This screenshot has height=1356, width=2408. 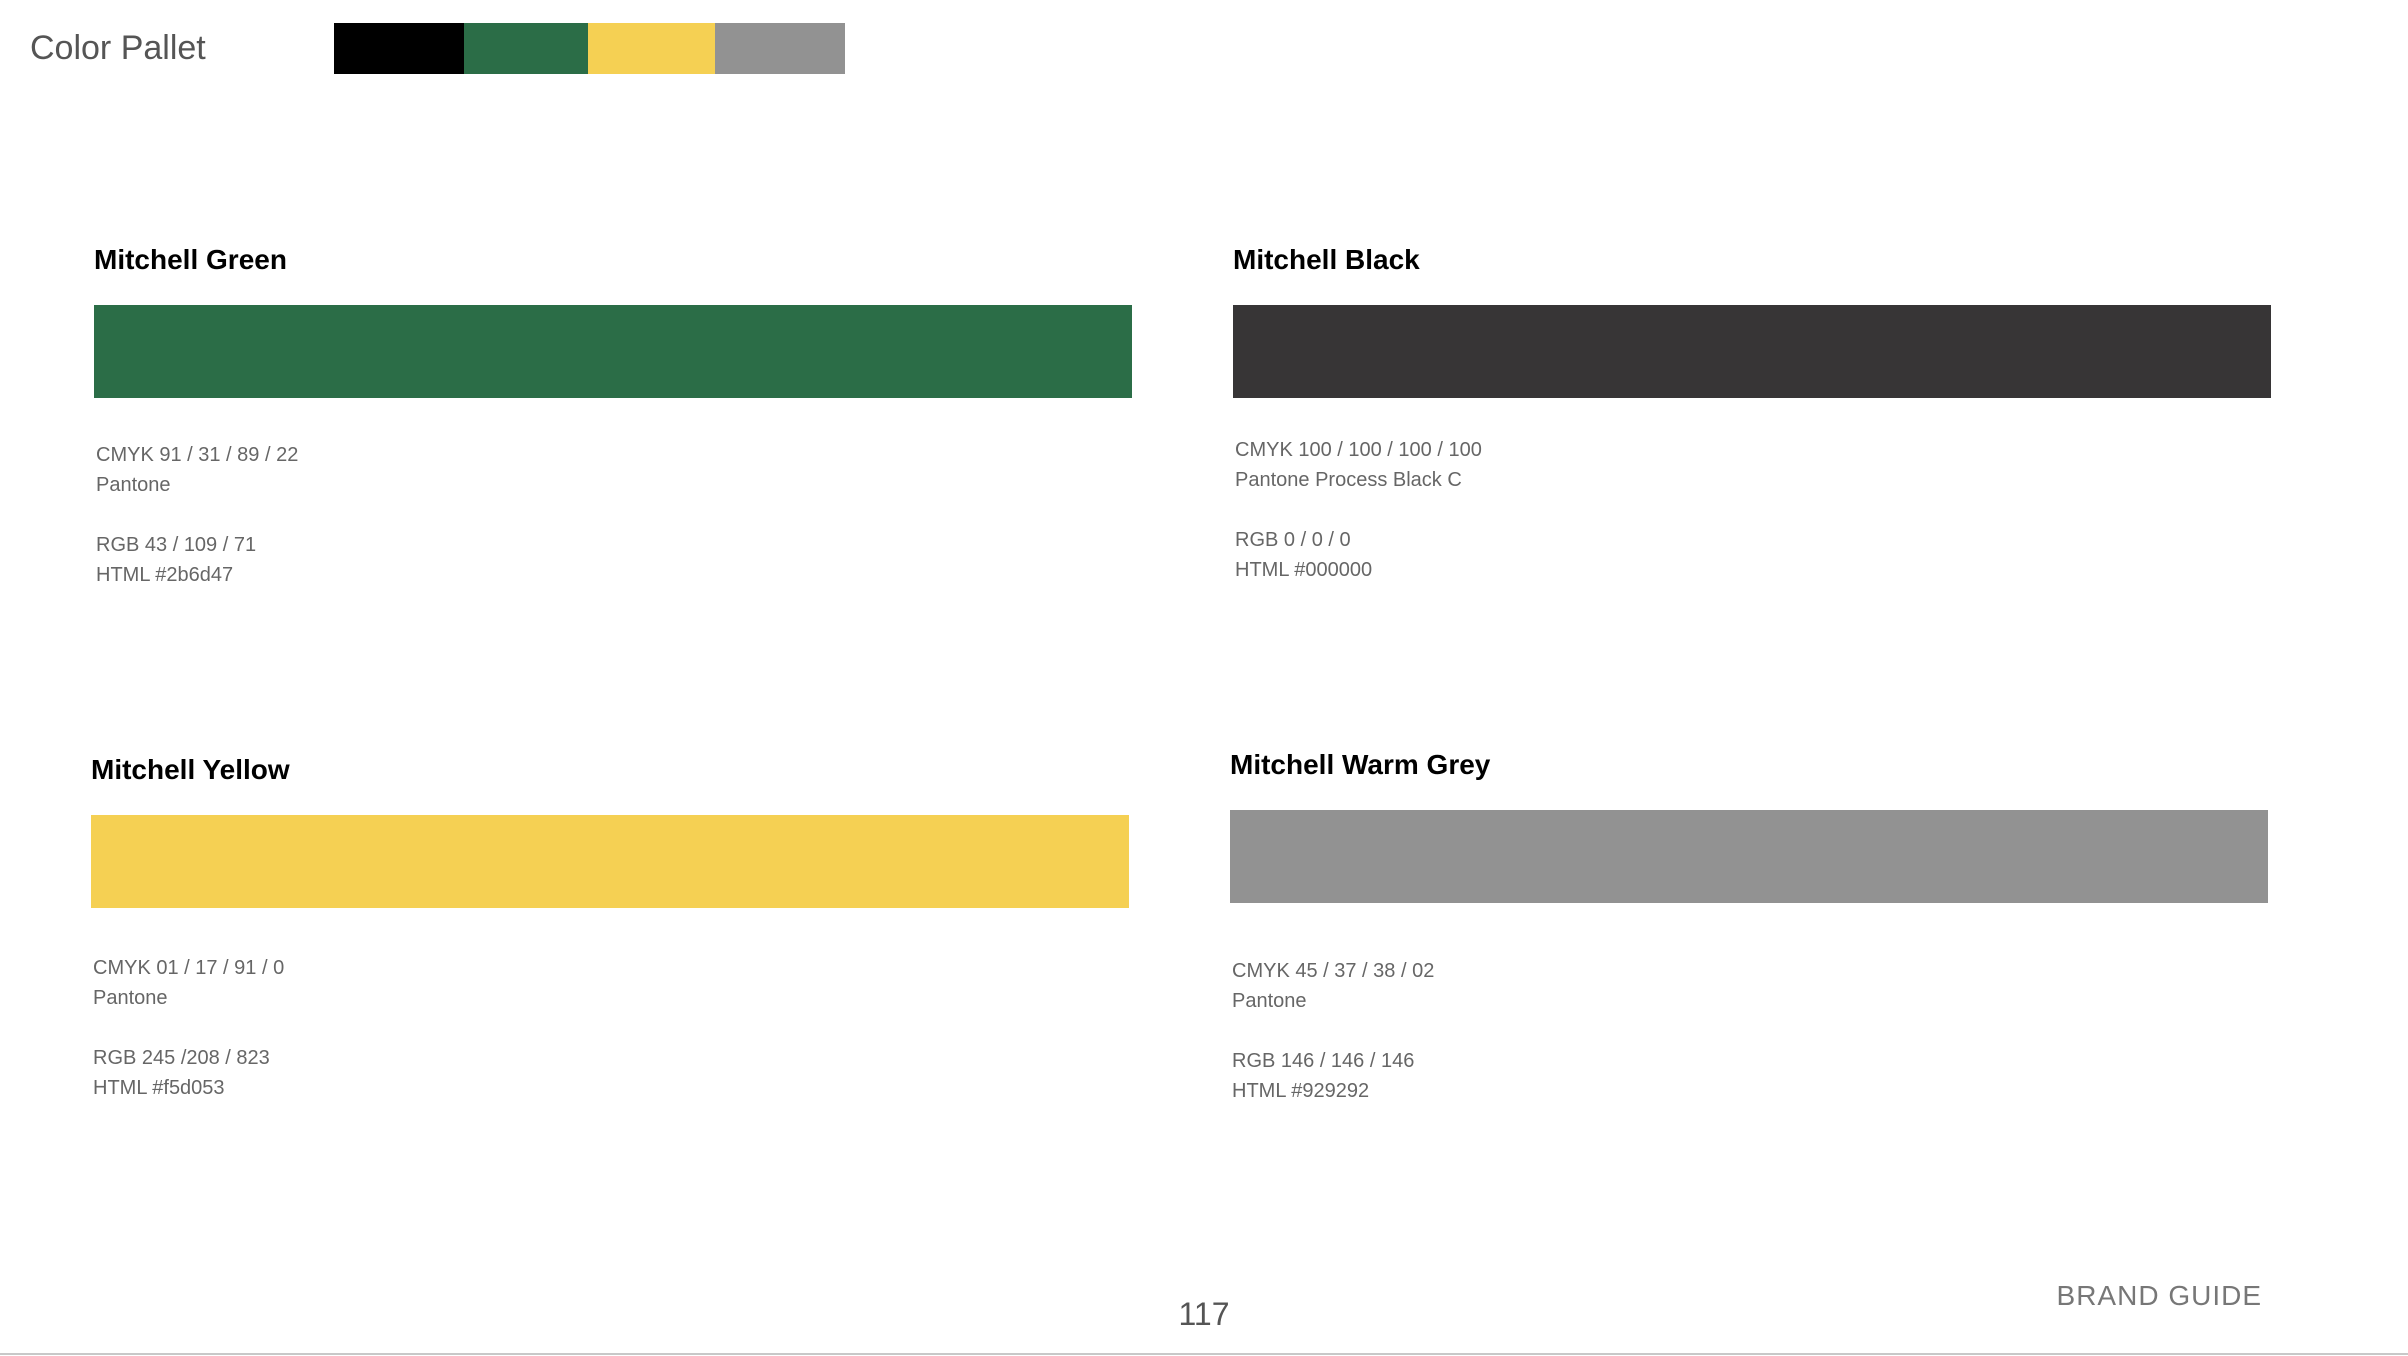 What do you see at coordinates (1323, 1061) in the screenshot?
I see `spec-rgb: RGB 146 / 146 / 146` at bounding box center [1323, 1061].